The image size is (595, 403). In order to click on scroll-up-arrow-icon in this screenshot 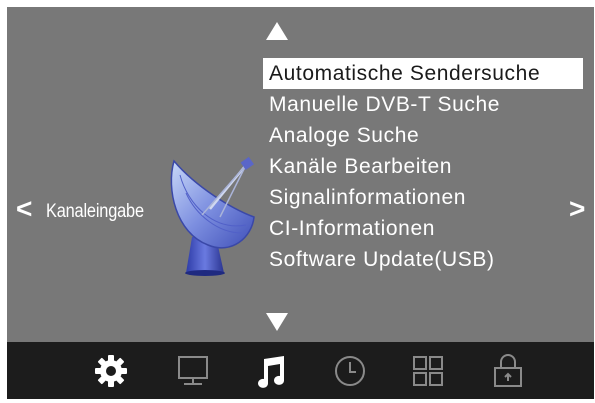, I will do `click(277, 31)`.